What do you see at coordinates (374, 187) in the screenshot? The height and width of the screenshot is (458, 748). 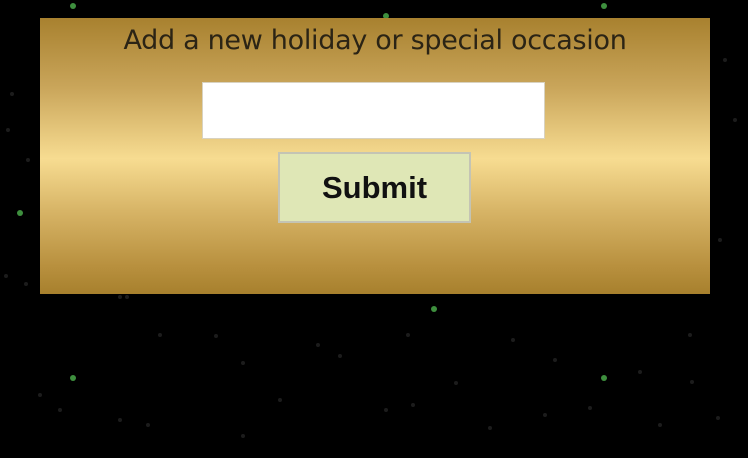 I see `submit-button: Submit` at bounding box center [374, 187].